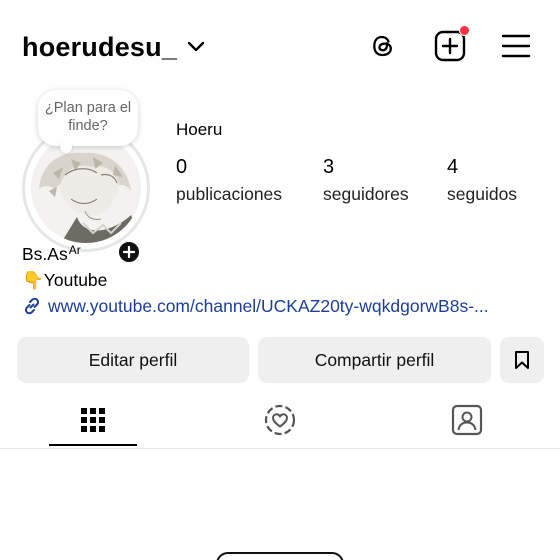 This screenshot has width=560, height=560. I want to click on pointing-down-emoji: 👇, so click(33, 280).